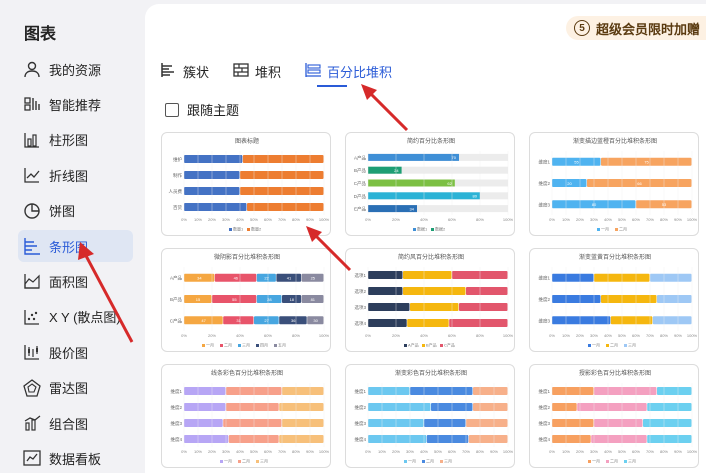 The height and width of the screenshot is (473, 706). What do you see at coordinates (635, 28) in the screenshot?
I see `vip-promo-banner: 5 超级会员限时加赠` at bounding box center [635, 28].